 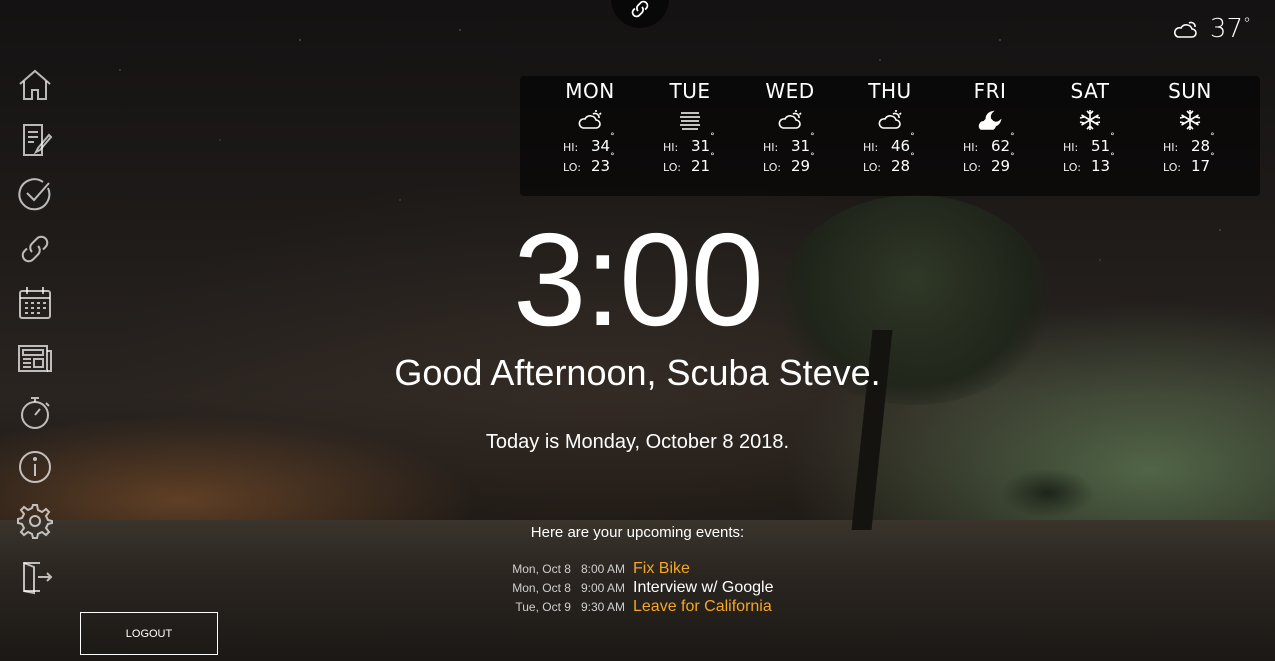 I want to click on event-row: Tue, Oct 9 9:30 AM Leave for California, so click(x=640, y=607).